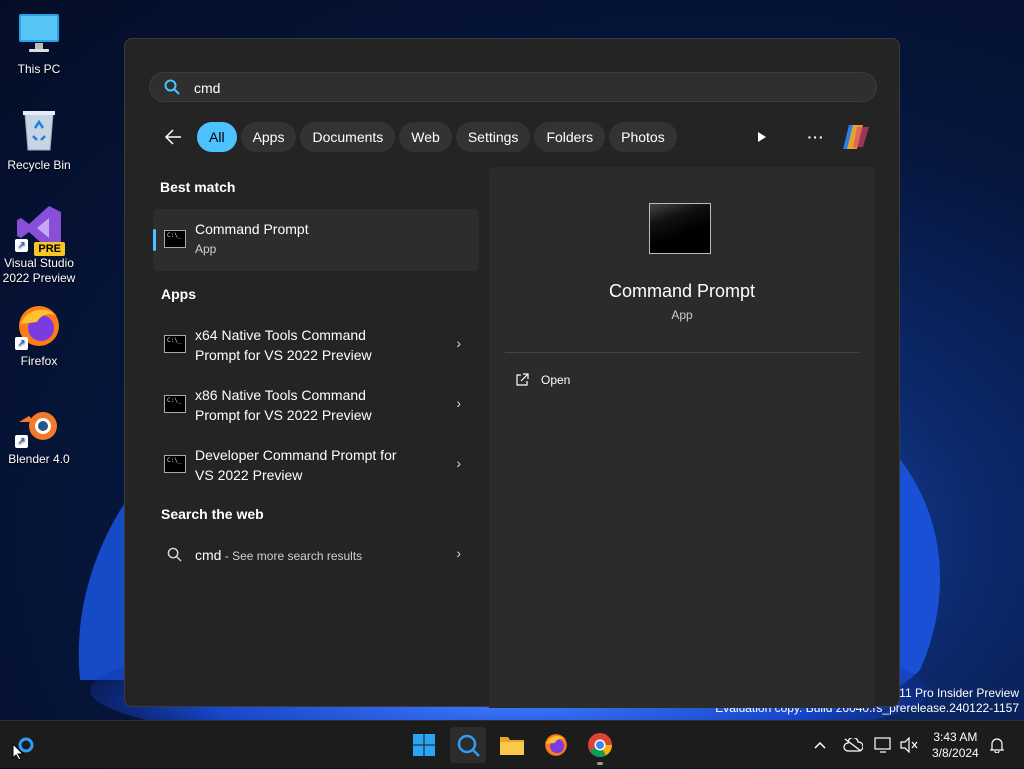 Image resolution: width=1024 pixels, height=769 pixels. I want to click on file-explorer-button, so click(512, 745).